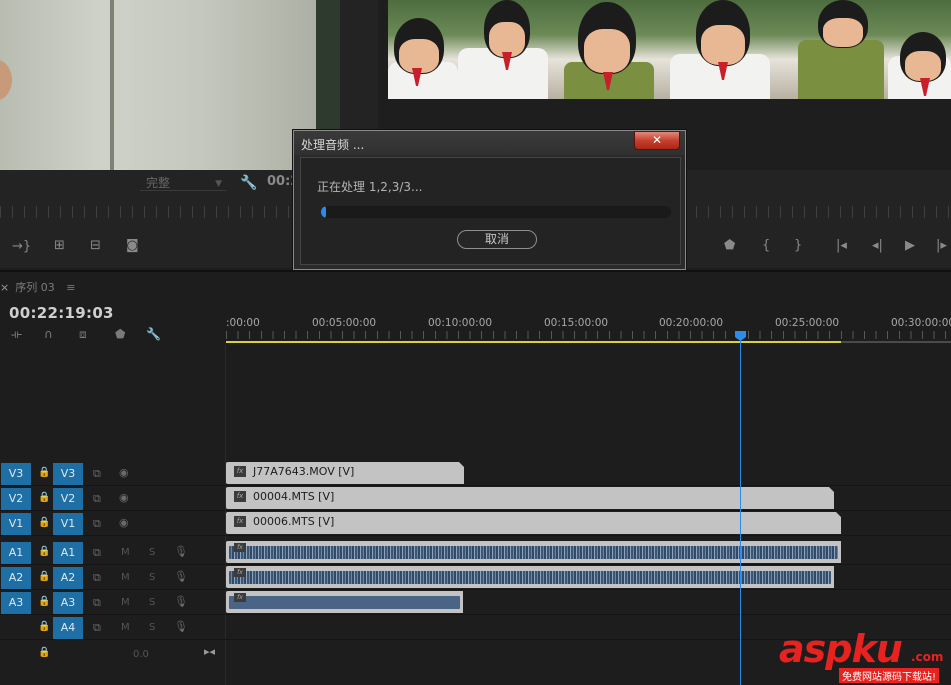  I want to click on track-target-a2: A2, so click(68, 578).